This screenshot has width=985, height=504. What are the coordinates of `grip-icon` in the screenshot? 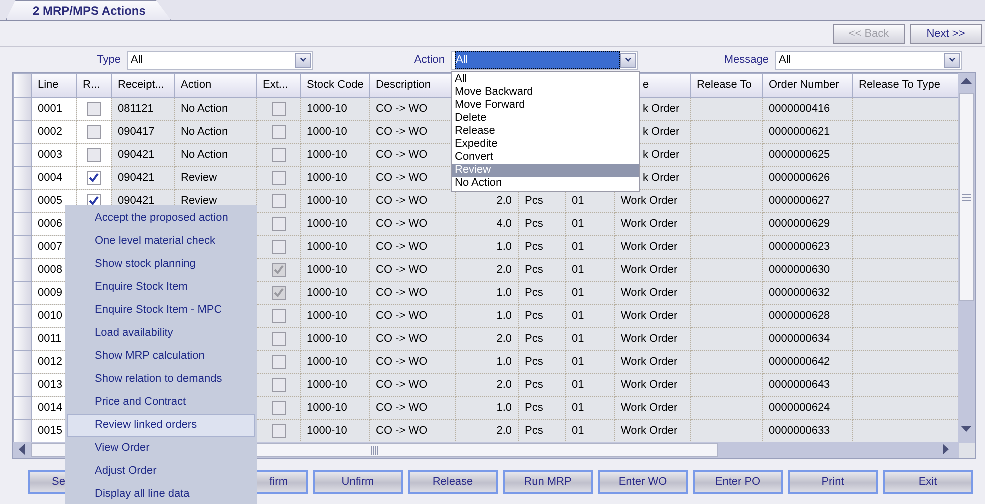 It's located at (966, 197).